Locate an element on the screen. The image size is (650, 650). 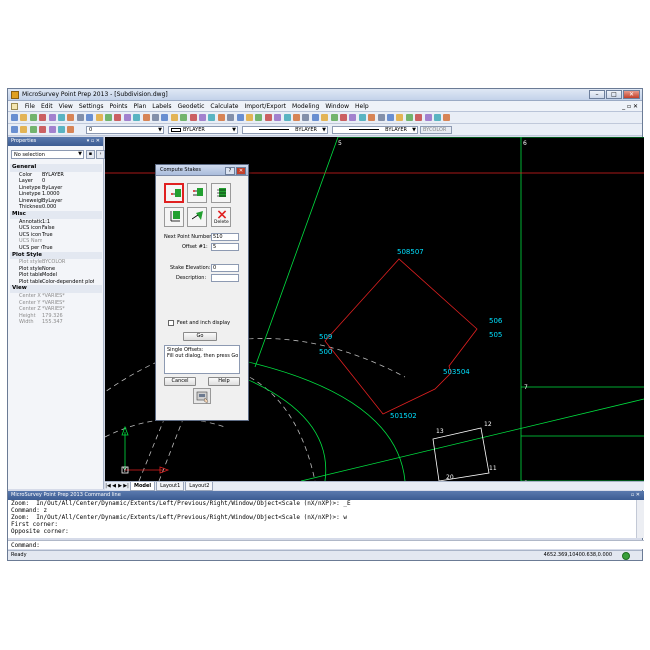
menu-plan: Plan is located at coordinates (139, 105).